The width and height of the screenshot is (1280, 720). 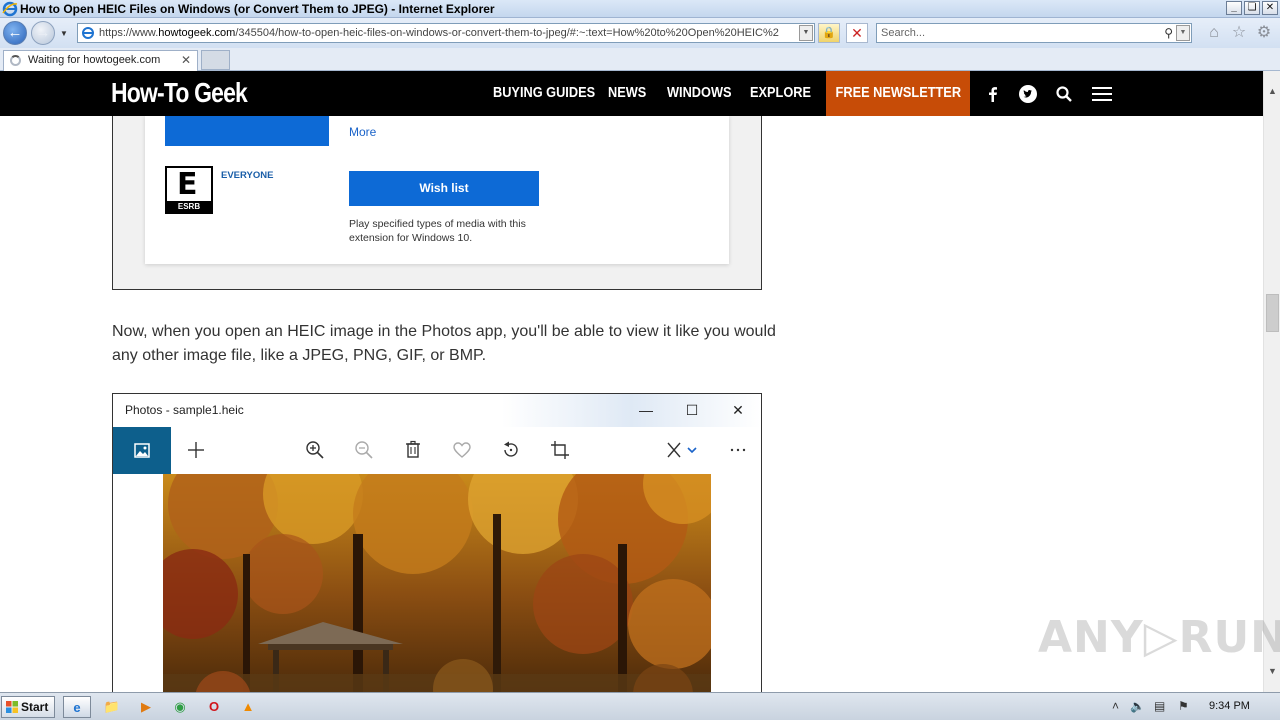 I want to click on lock-icon: 🔒, so click(x=829, y=33).